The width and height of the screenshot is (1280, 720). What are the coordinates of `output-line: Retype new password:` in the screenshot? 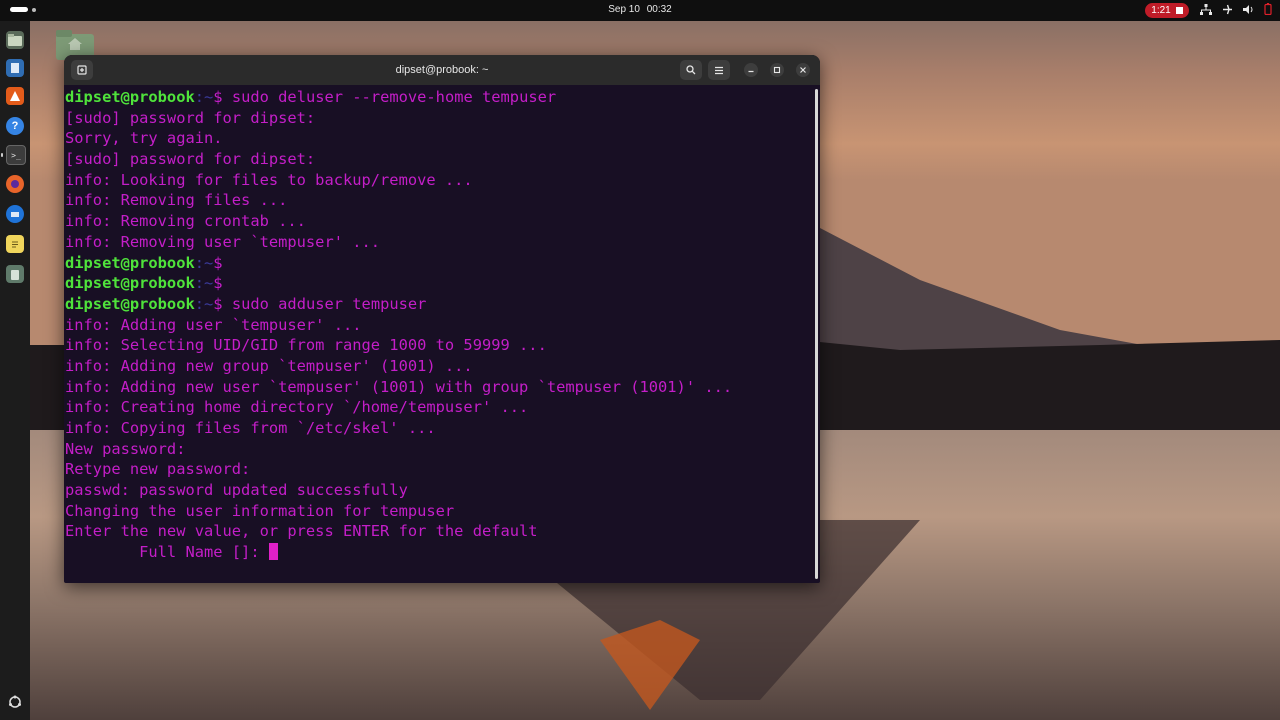 It's located at (442, 469).